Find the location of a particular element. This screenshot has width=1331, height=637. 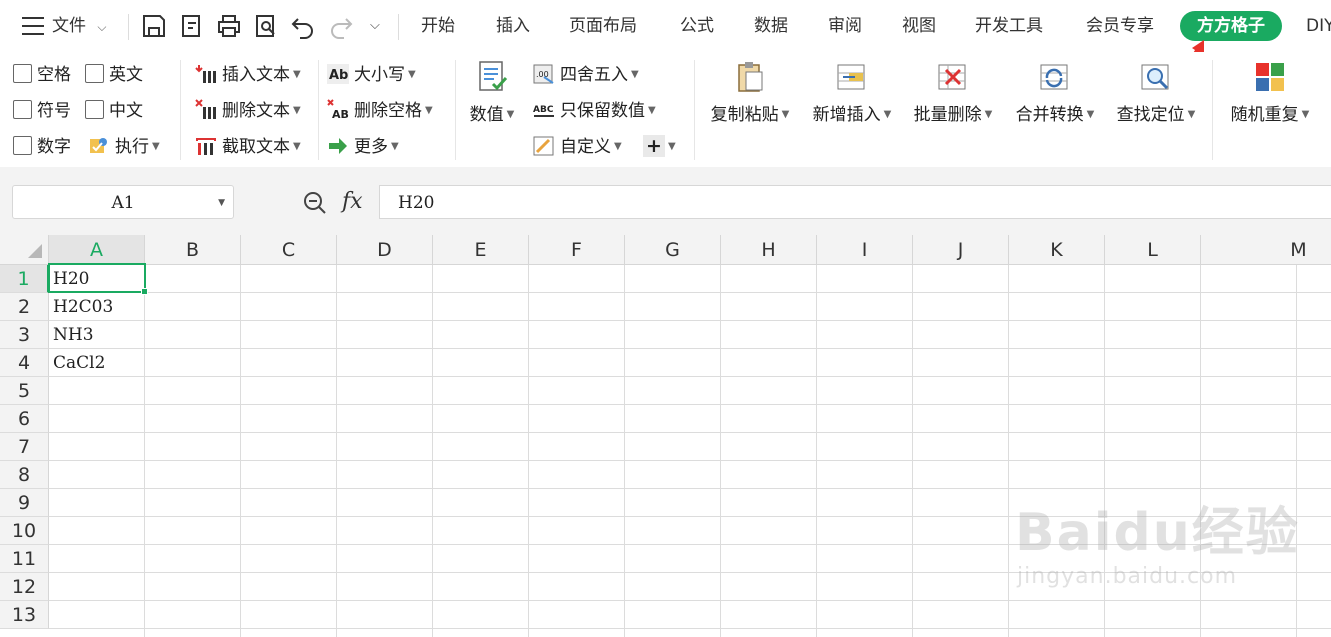

add-button: + ▼ is located at coordinates (659, 147).